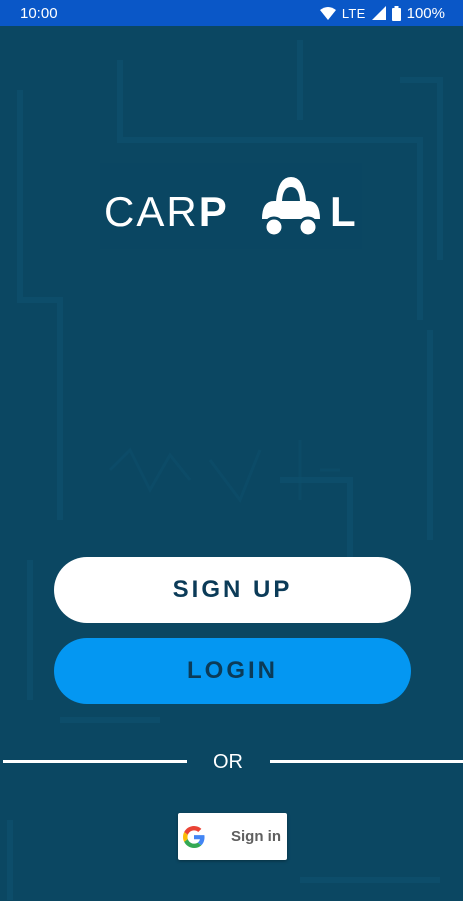 The width and height of the screenshot is (463, 901). Describe the element at coordinates (366, 761) in the screenshot. I see `divider-line-right` at that location.